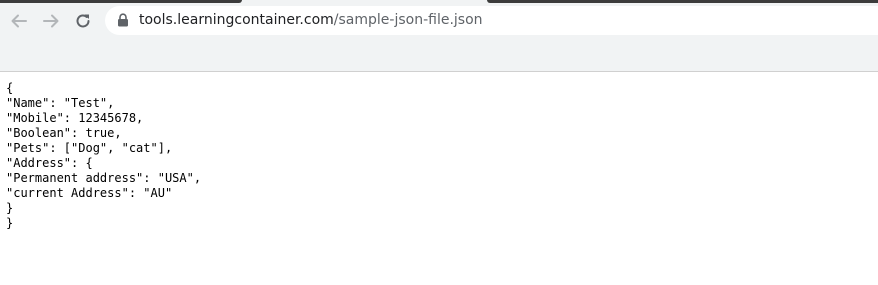 This screenshot has height=285, width=878. I want to click on tab-strip-right, so click(682, 1).